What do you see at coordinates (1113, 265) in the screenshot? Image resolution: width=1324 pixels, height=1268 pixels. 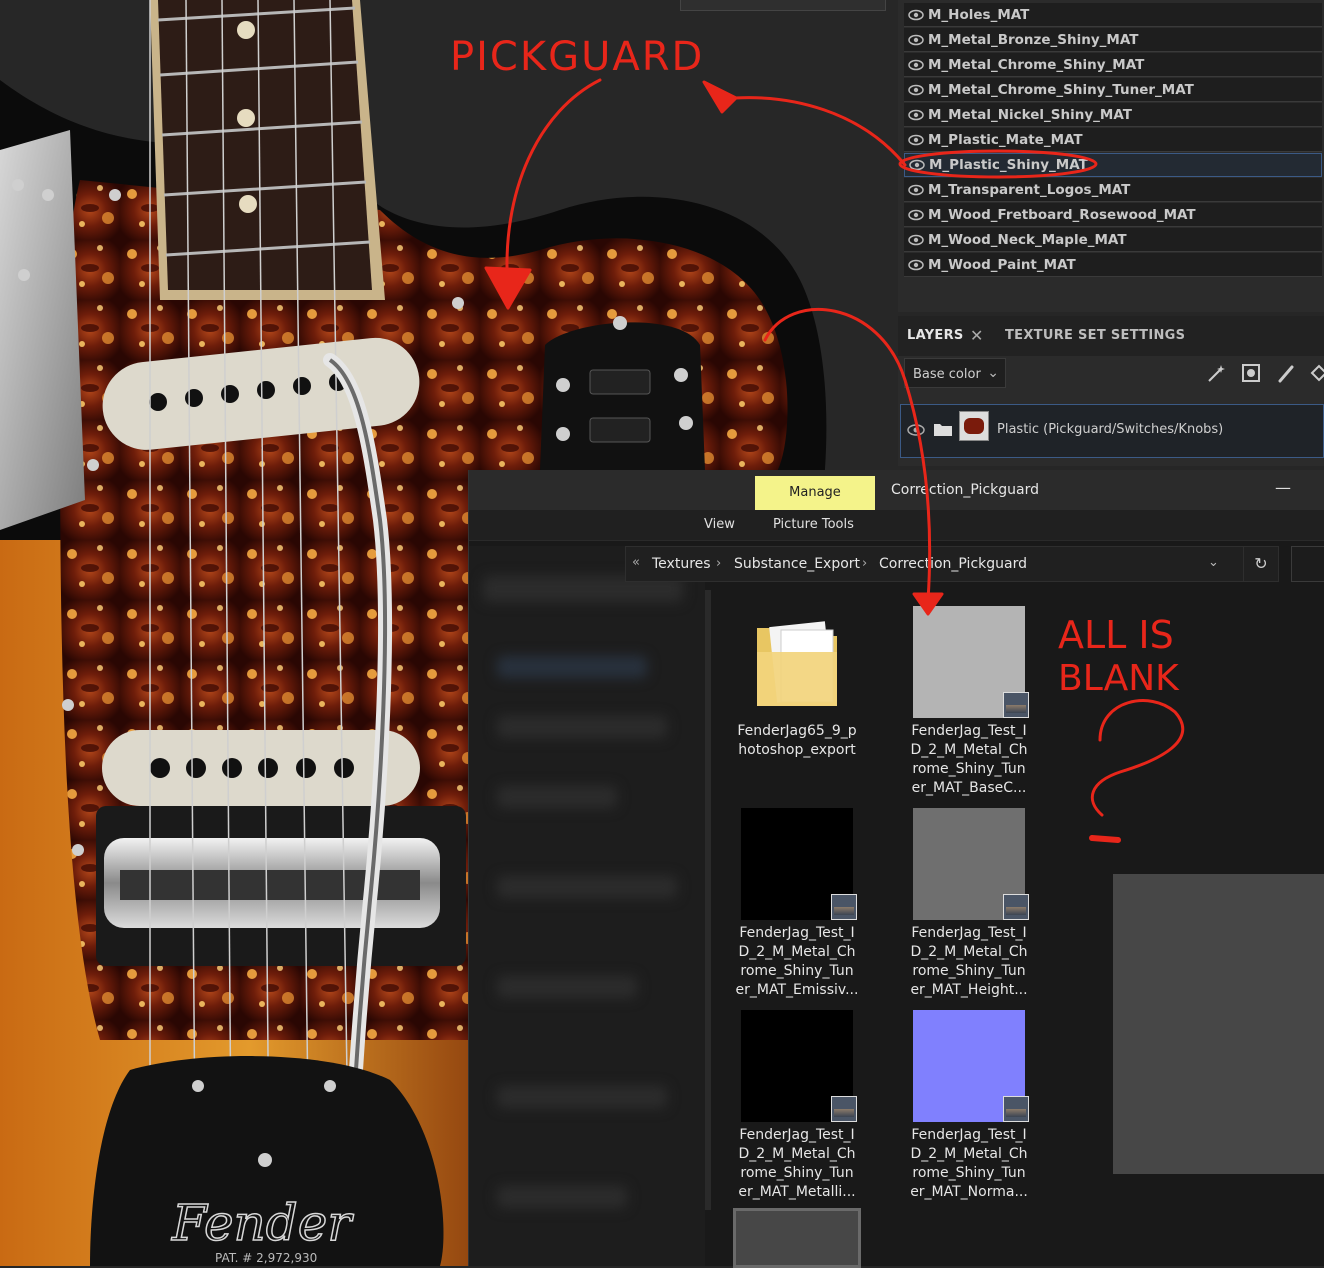 I see `texture-set-row: M_Wood_Paint_MAT` at bounding box center [1113, 265].